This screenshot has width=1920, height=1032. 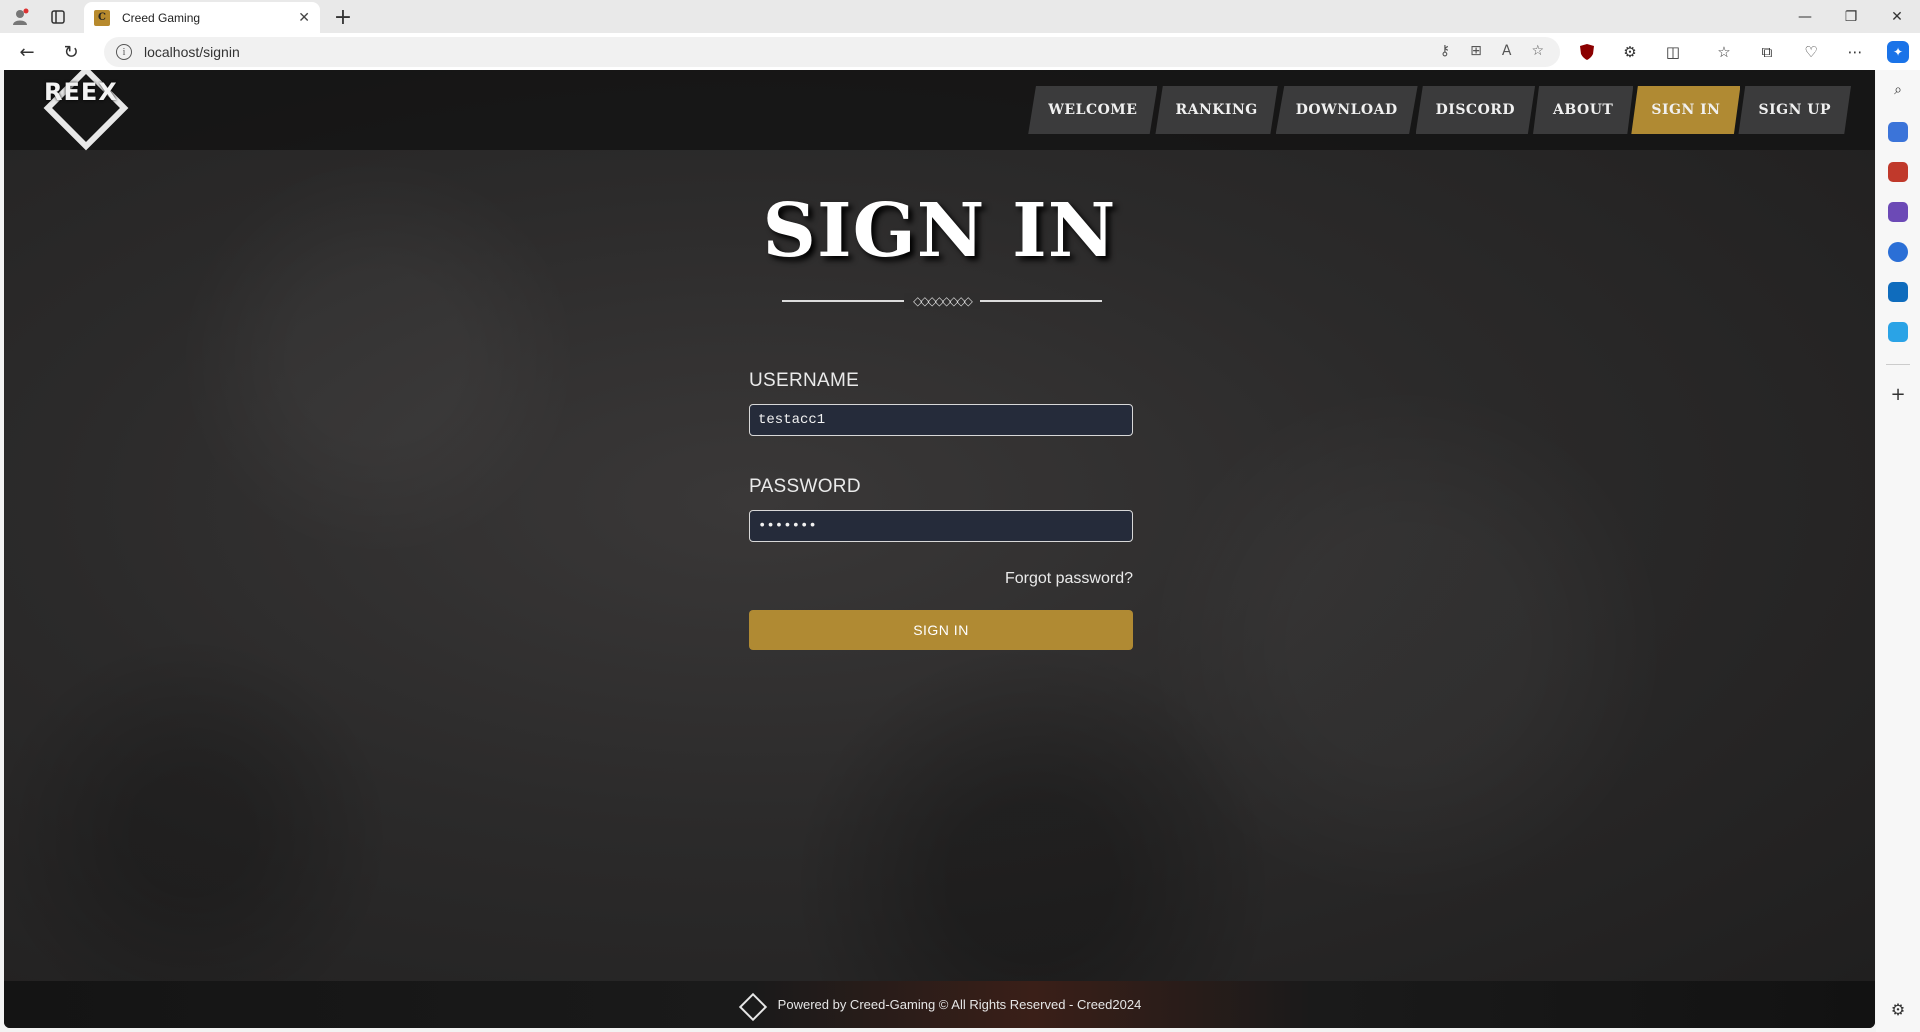 I want to click on nav-ranking: RANKING, so click(x=1216, y=110).